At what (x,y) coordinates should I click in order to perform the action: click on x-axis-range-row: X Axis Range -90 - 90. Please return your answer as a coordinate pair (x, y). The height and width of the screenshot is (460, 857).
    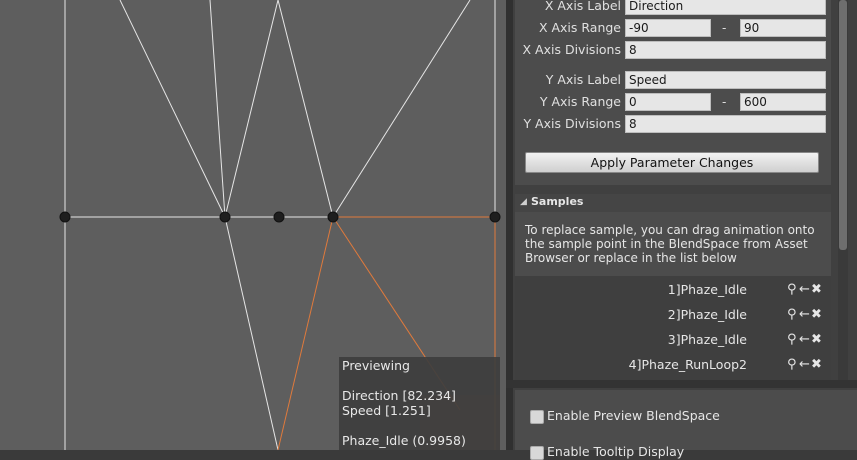
    Looking at the image, I should click on (673, 28).